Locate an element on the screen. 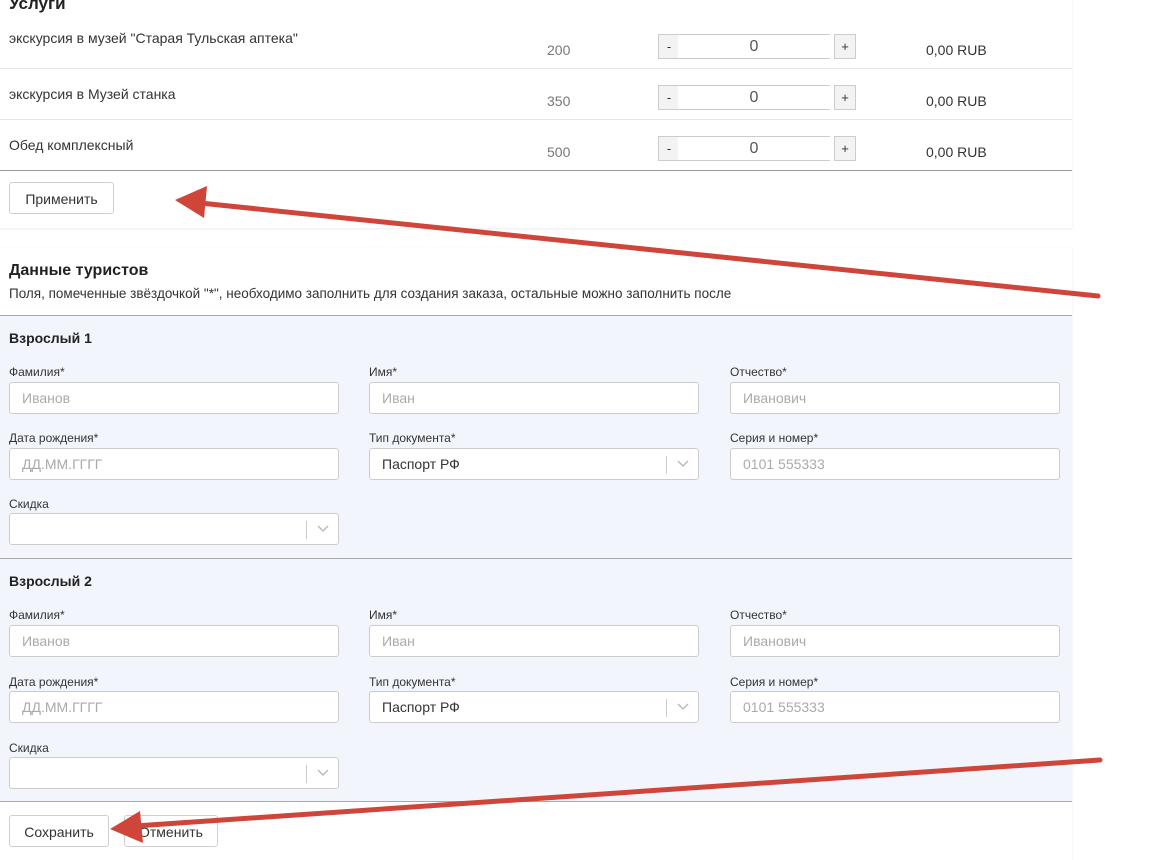 This screenshot has width=1166, height=860. service-price: 200 is located at coordinates (559, 50).